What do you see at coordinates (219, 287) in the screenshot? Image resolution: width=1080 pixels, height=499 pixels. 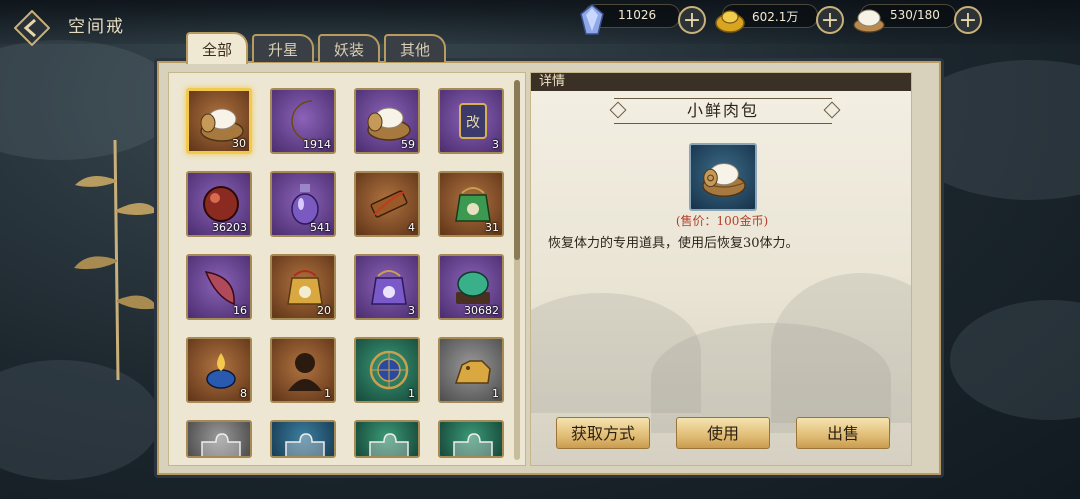 I see `inventory-slot: 16` at bounding box center [219, 287].